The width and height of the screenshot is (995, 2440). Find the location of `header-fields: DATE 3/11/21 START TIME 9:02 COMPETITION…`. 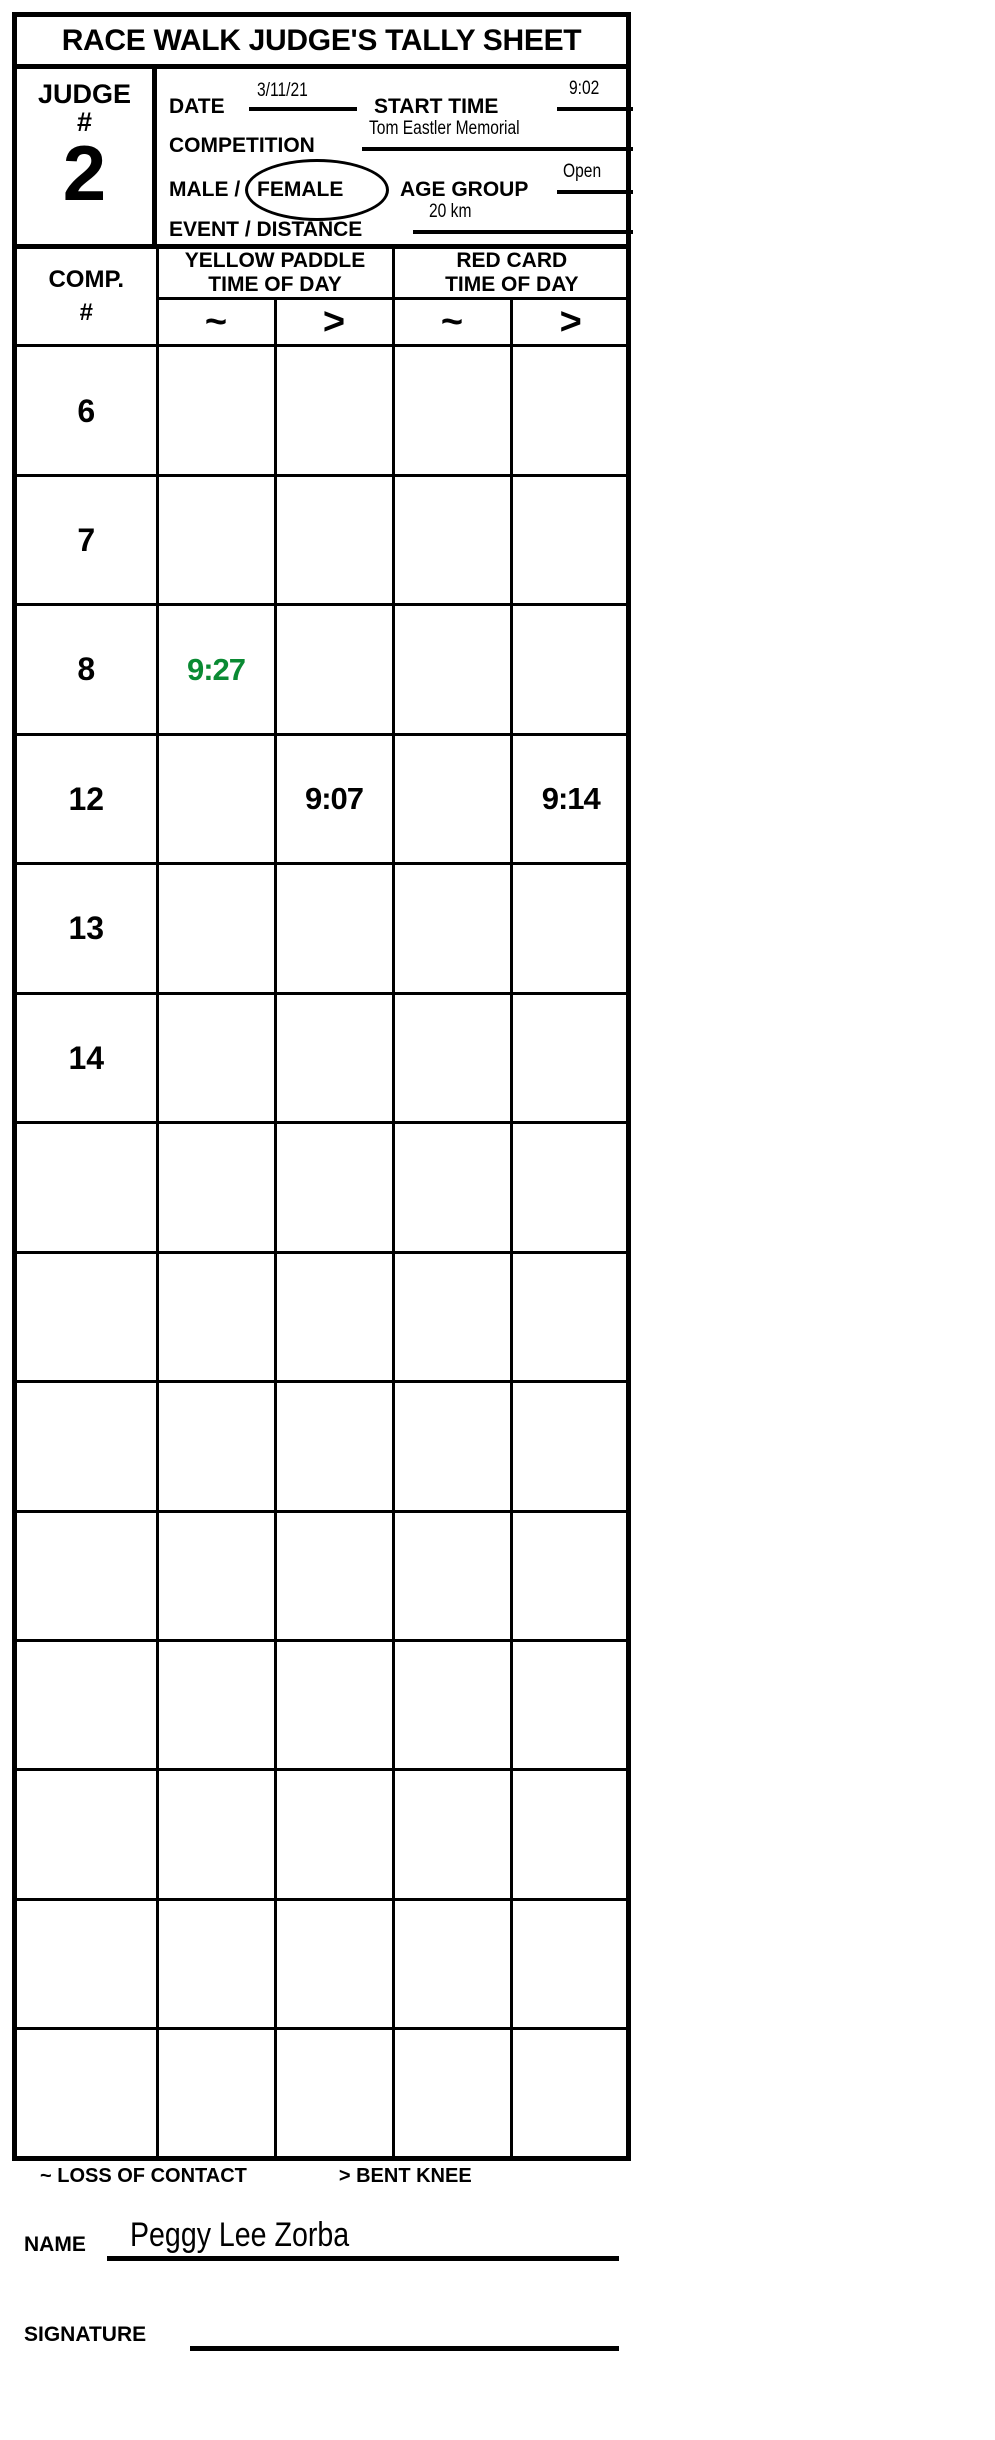

header-fields: DATE 3/11/21 START TIME 9:02 COMPETITION… is located at coordinates (395, 156).